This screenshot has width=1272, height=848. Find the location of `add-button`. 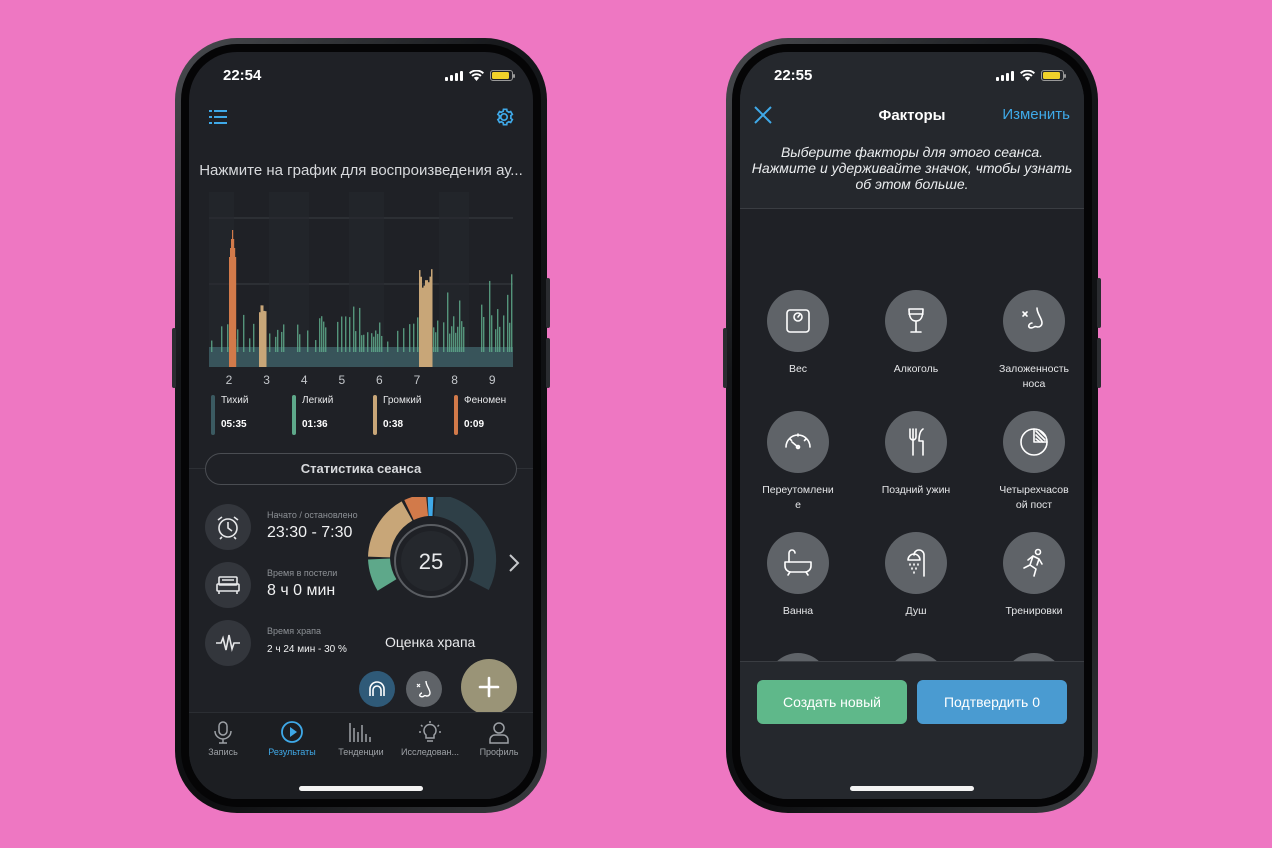

add-button is located at coordinates (489, 687).